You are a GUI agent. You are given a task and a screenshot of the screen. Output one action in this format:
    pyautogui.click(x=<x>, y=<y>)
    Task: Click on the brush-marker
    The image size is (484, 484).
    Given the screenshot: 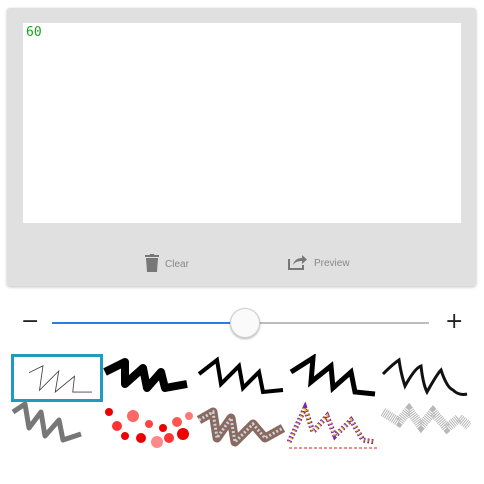 What is the action you would take?
    pyautogui.click(x=149, y=378)
    